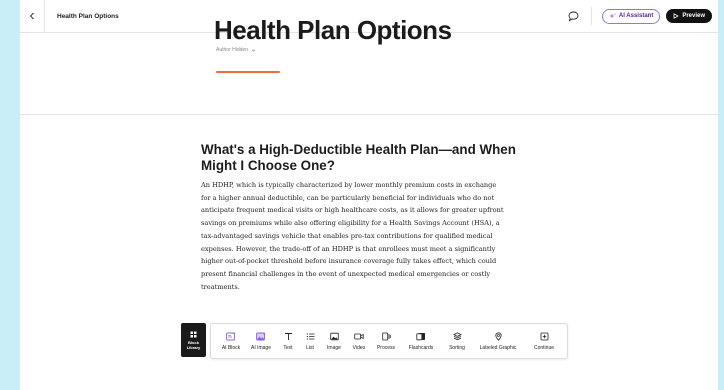  Describe the element at coordinates (193, 344) in the screenshot. I see `block-library-label: Block Library` at that location.